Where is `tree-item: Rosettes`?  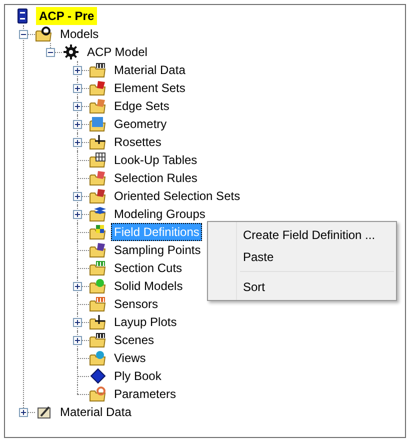 tree-item: Rosettes is located at coordinates (137, 142).